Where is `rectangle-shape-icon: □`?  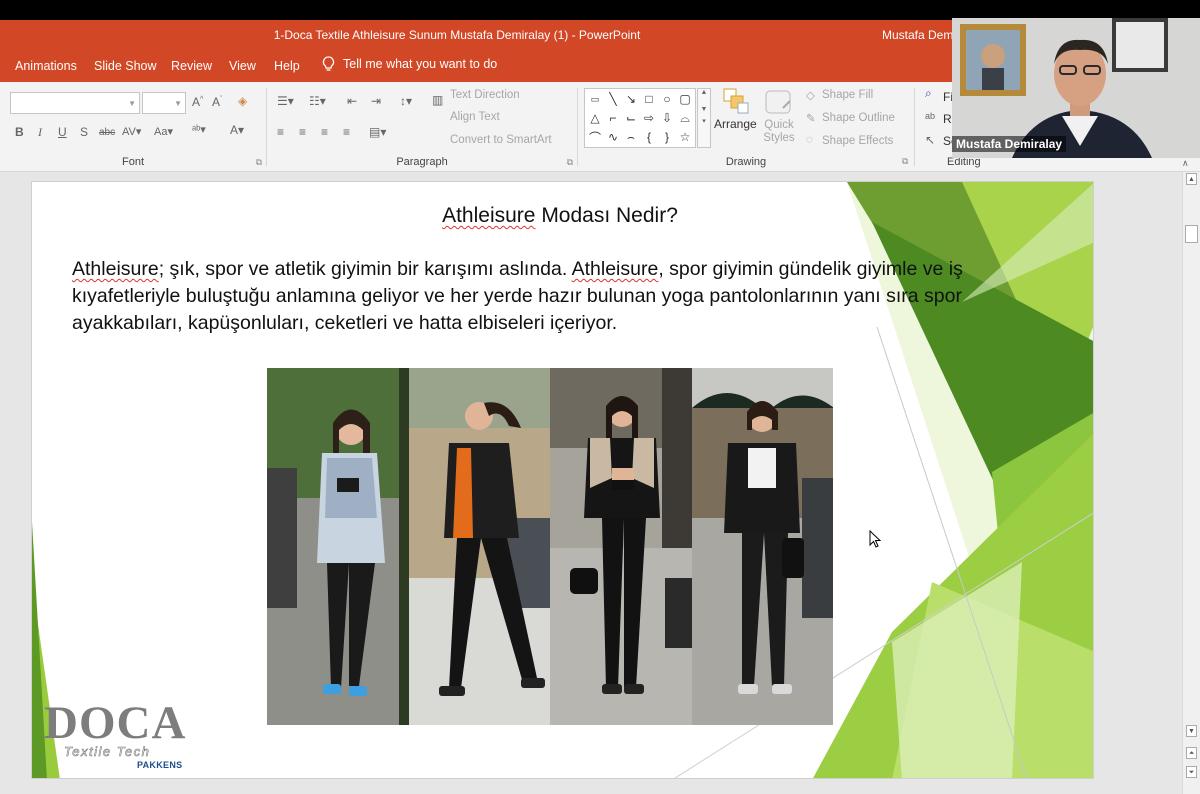 rectangle-shape-icon: □ is located at coordinates (649, 99).